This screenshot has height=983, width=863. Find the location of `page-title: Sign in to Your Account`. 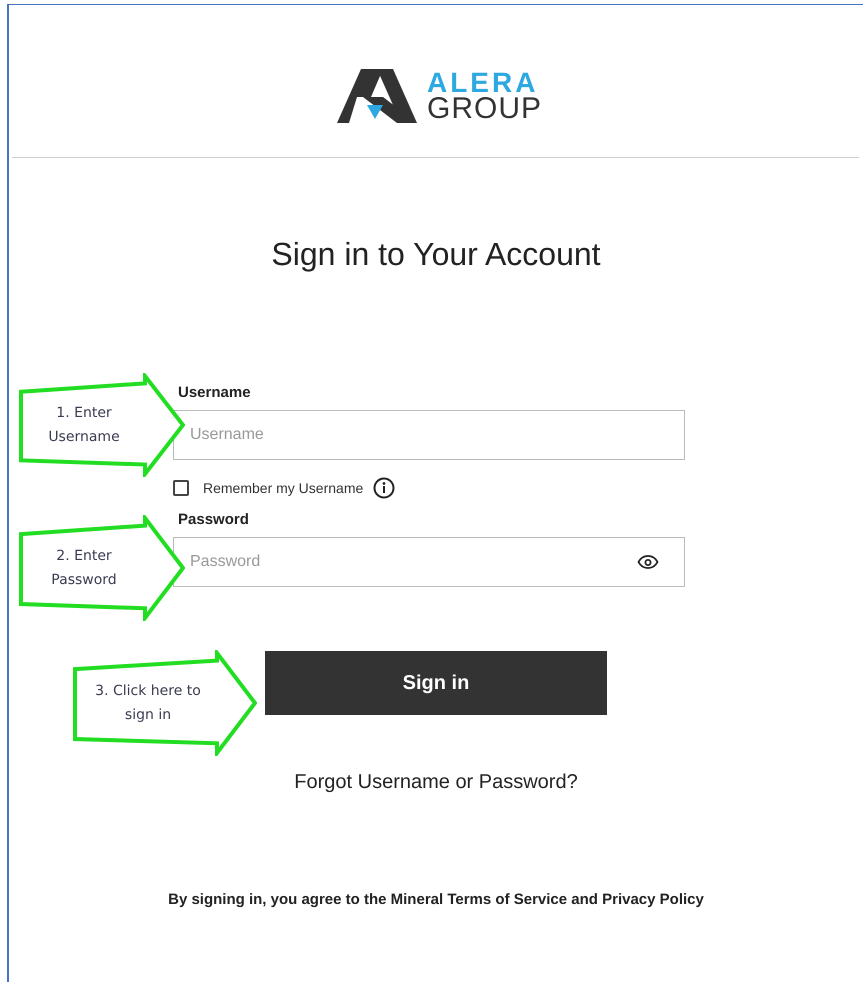

page-title: Sign in to Your Account is located at coordinates (436, 255).